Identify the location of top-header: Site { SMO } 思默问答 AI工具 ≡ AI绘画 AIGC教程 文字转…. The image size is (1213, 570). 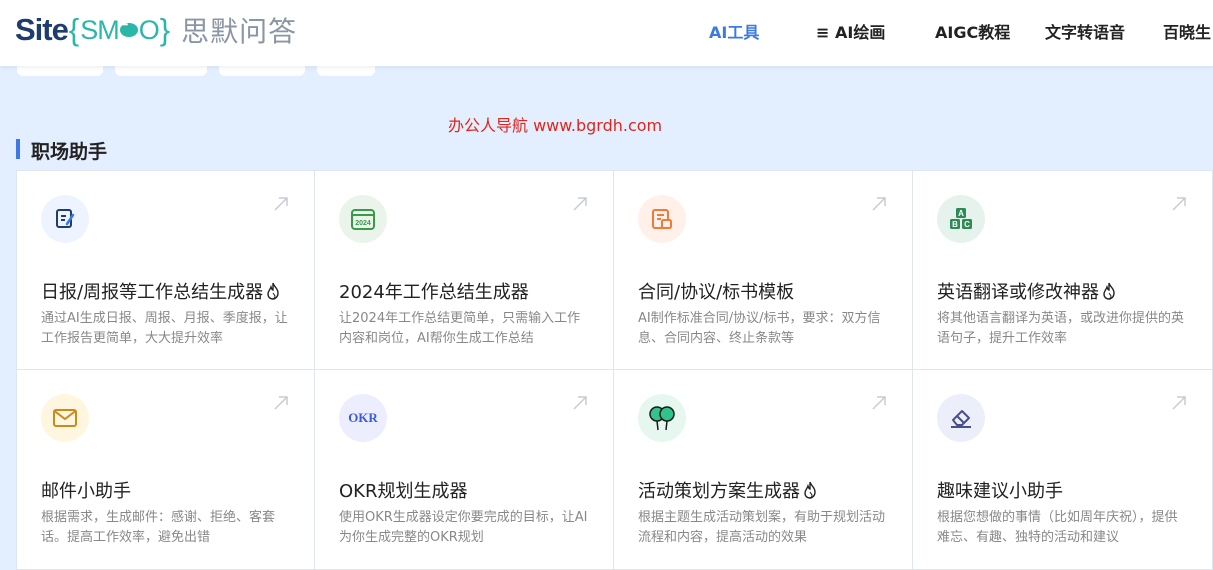
(606, 33).